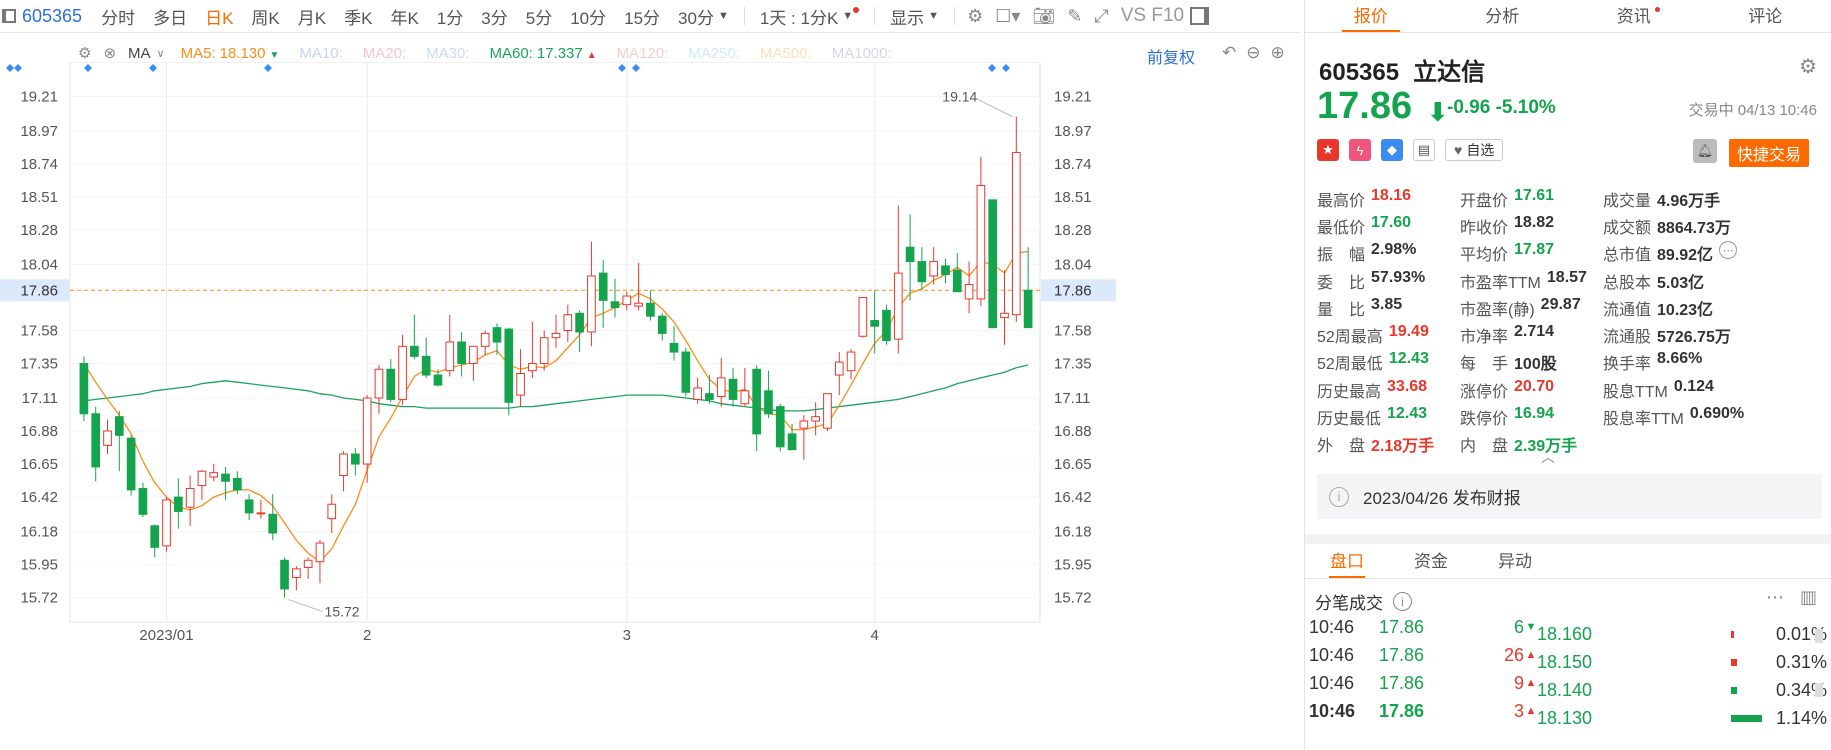 The width and height of the screenshot is (1831, 750). I want to click on tab-3: 周K, so click(265, 18).